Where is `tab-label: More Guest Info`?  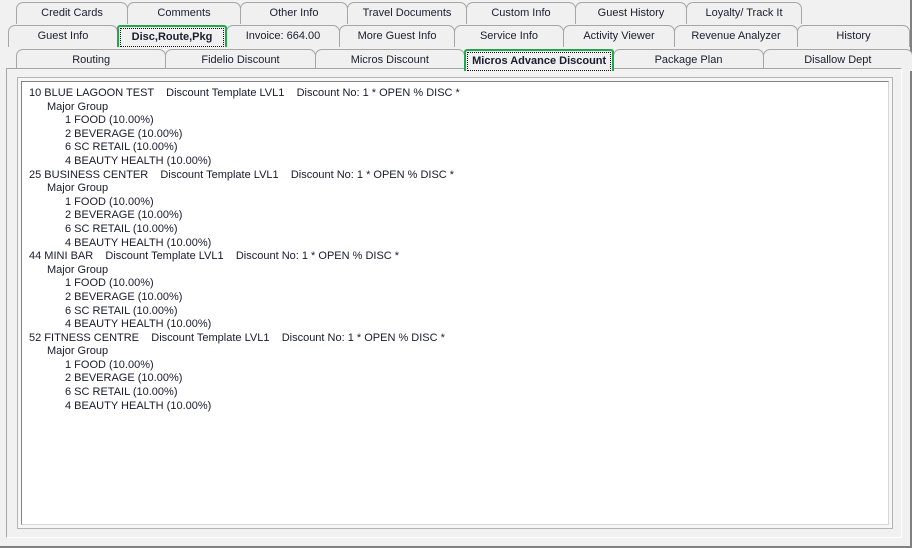
tab-label: More Guest Info is located at coordinates (397, 36).